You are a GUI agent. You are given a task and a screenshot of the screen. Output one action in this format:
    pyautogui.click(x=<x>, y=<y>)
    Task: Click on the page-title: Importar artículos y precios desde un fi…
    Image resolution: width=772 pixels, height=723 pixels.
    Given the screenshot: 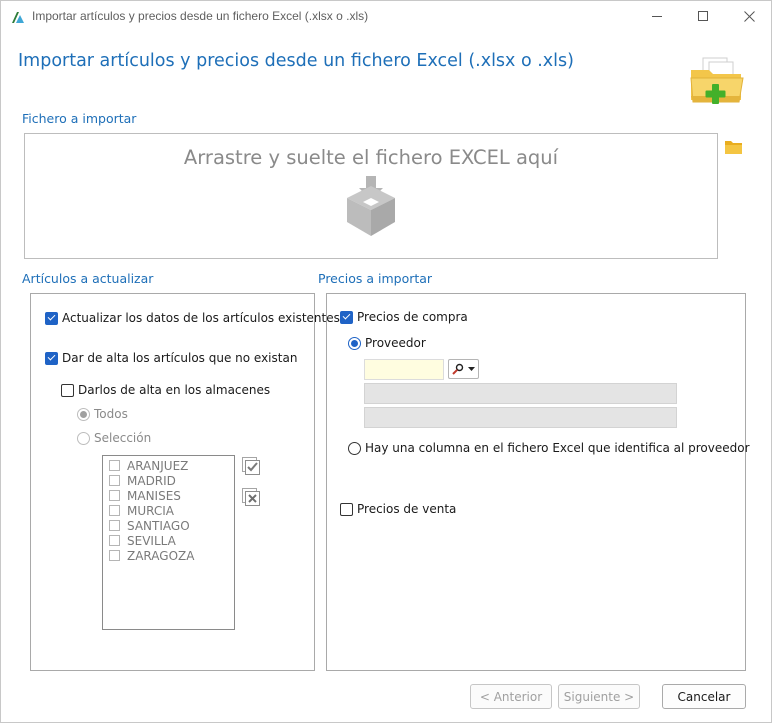 What is the action you would take?
    pyautogui.click(x=296, y=61)
    